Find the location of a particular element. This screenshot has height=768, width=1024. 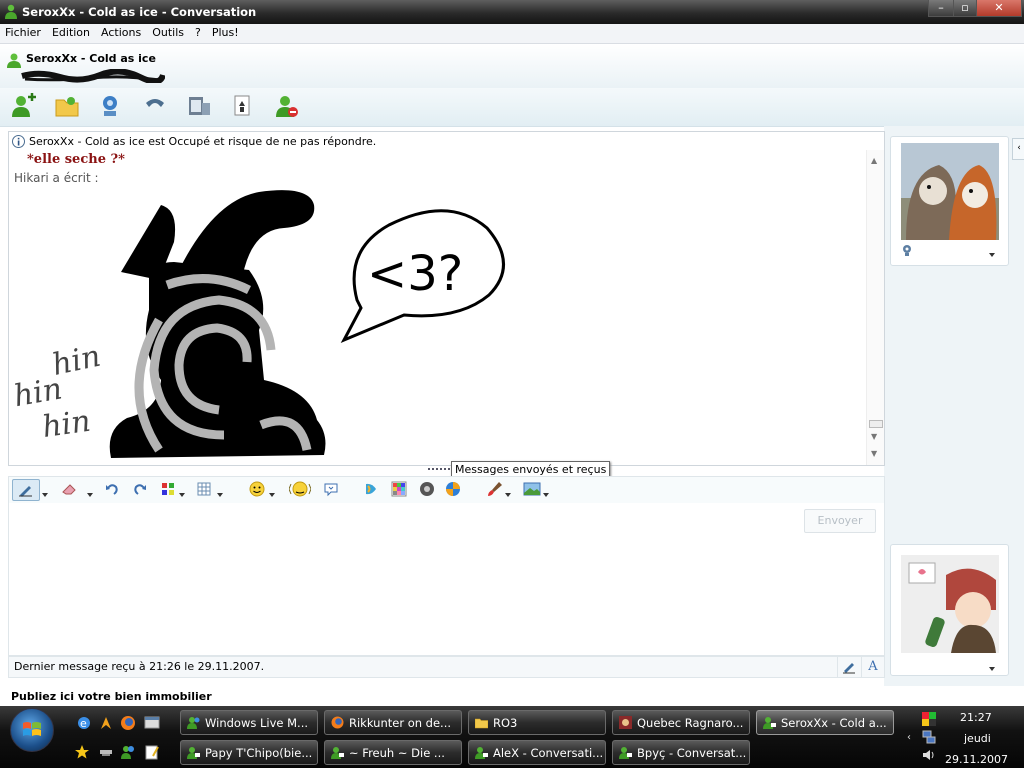

emoticon-icon is located at coordinates (257, 489).